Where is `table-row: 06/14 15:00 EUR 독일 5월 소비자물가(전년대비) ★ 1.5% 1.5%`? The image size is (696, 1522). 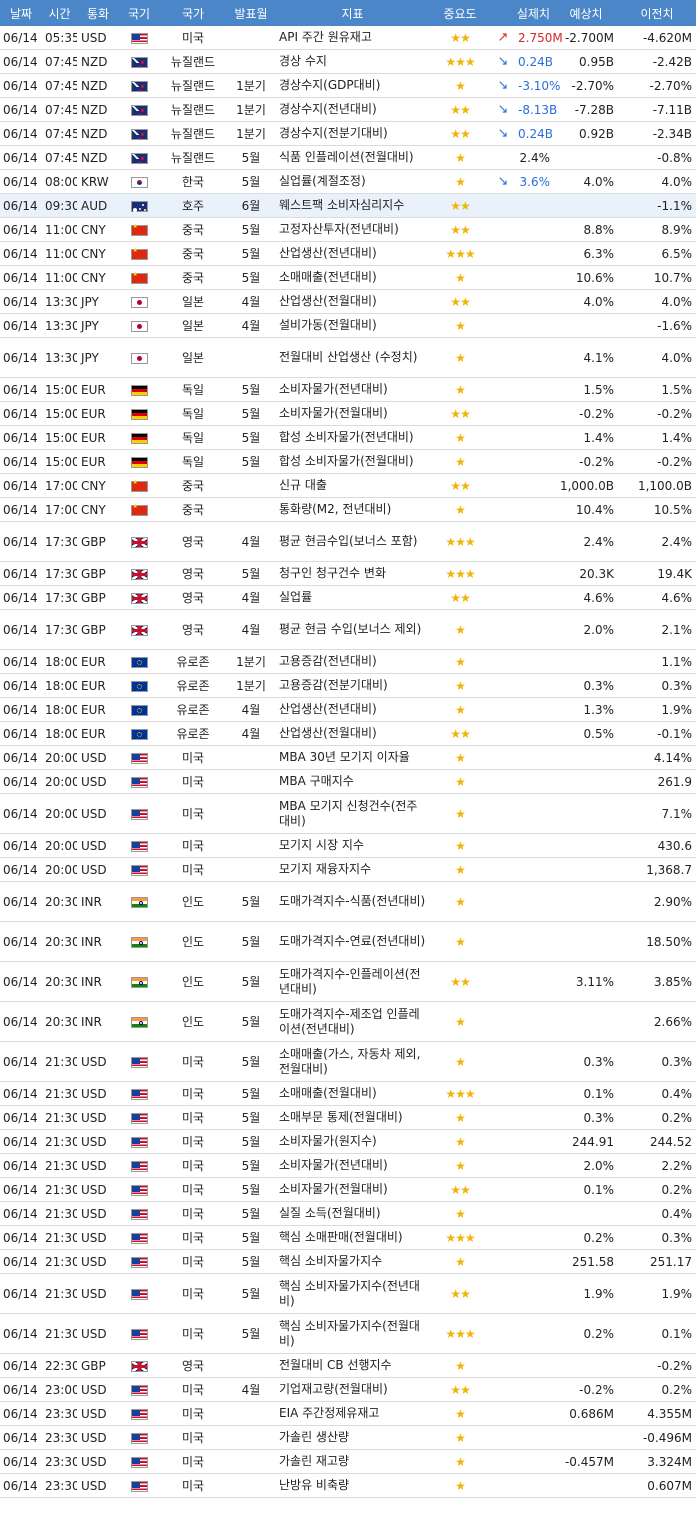
table-row: 06/14 15:00 EUR 독일 5월 소비자물가(전년대비) ★ 1.5% 1.5% is located at coordinates (348, 389).